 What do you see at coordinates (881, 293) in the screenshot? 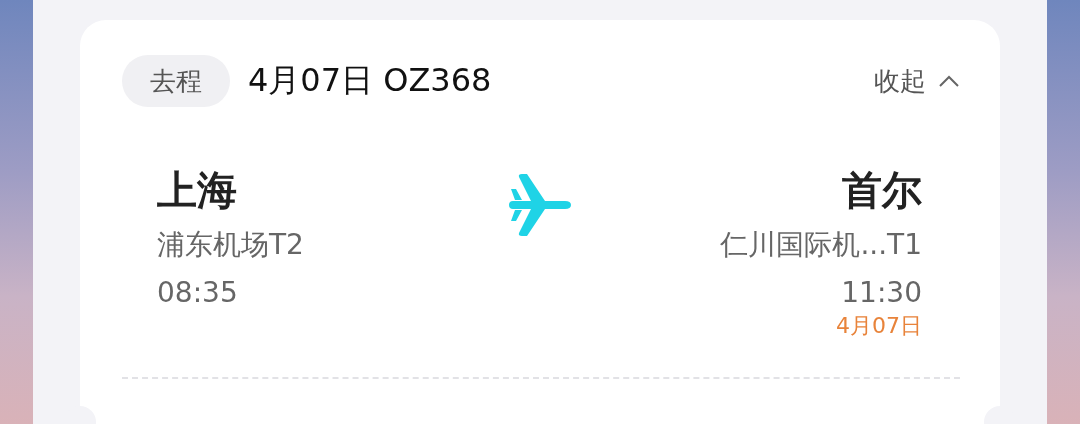
I see `arrival-time: 11:30` at bounding box center [881, 293].